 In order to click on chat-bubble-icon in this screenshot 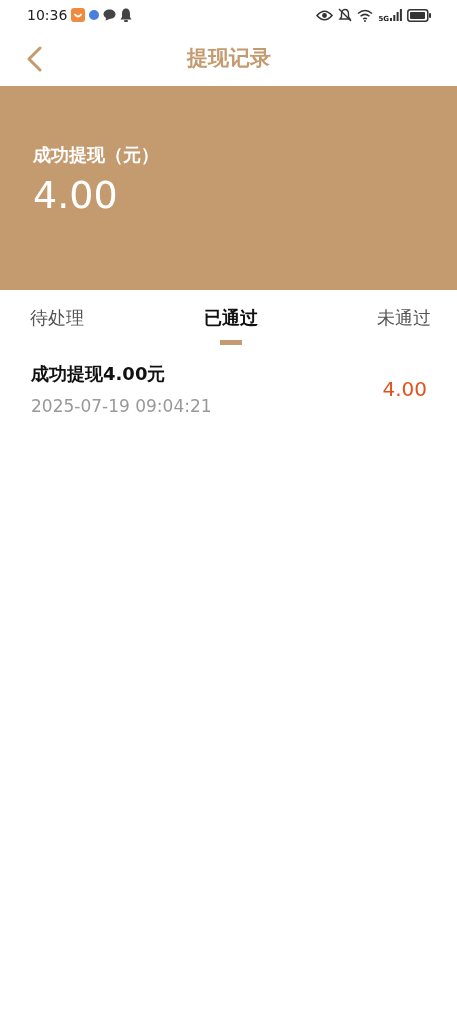, I will do `click(110, 15)`.